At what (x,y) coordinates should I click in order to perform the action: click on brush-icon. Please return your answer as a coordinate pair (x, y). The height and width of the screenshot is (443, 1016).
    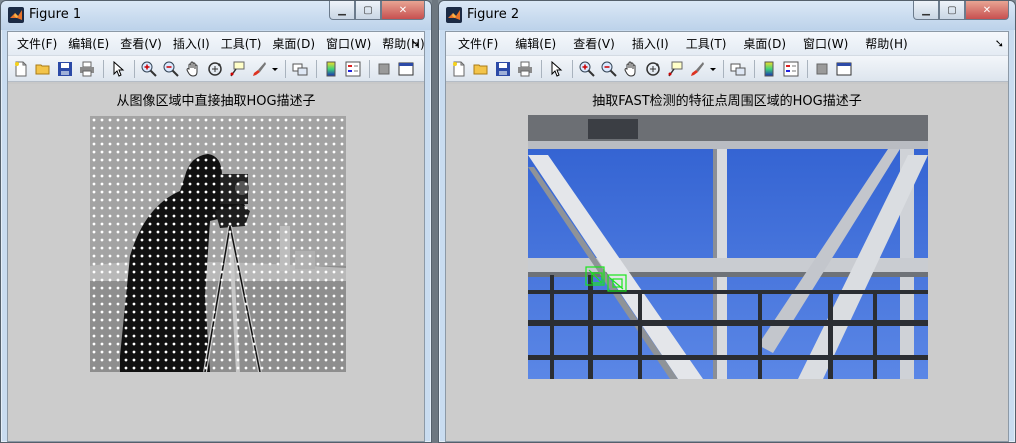
    Looking at the image, I should click on (697, 68).